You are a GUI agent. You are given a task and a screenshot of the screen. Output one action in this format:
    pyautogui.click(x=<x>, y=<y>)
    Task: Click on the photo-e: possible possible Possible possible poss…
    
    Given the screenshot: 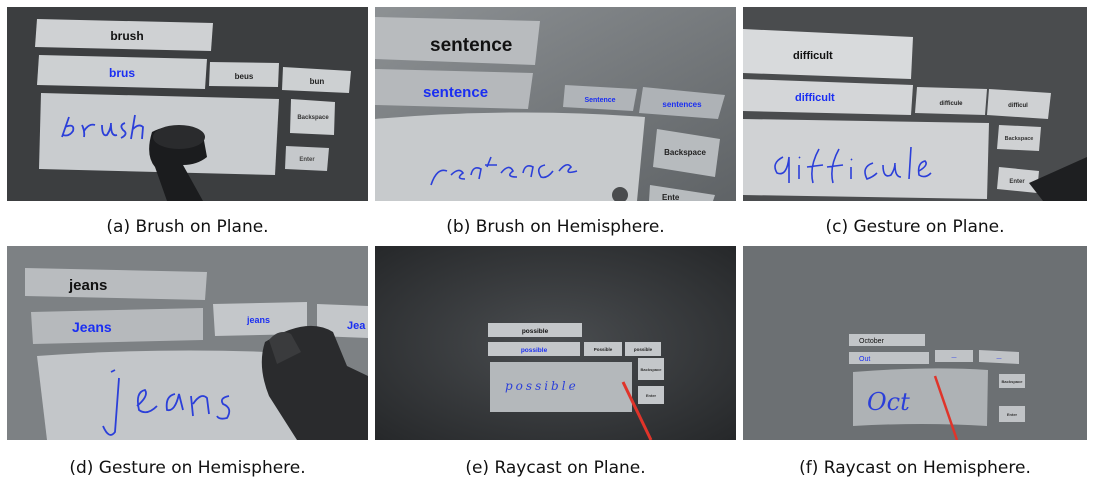 What is the action you would take?
    pyautogui.click(x=555, y=343)
    